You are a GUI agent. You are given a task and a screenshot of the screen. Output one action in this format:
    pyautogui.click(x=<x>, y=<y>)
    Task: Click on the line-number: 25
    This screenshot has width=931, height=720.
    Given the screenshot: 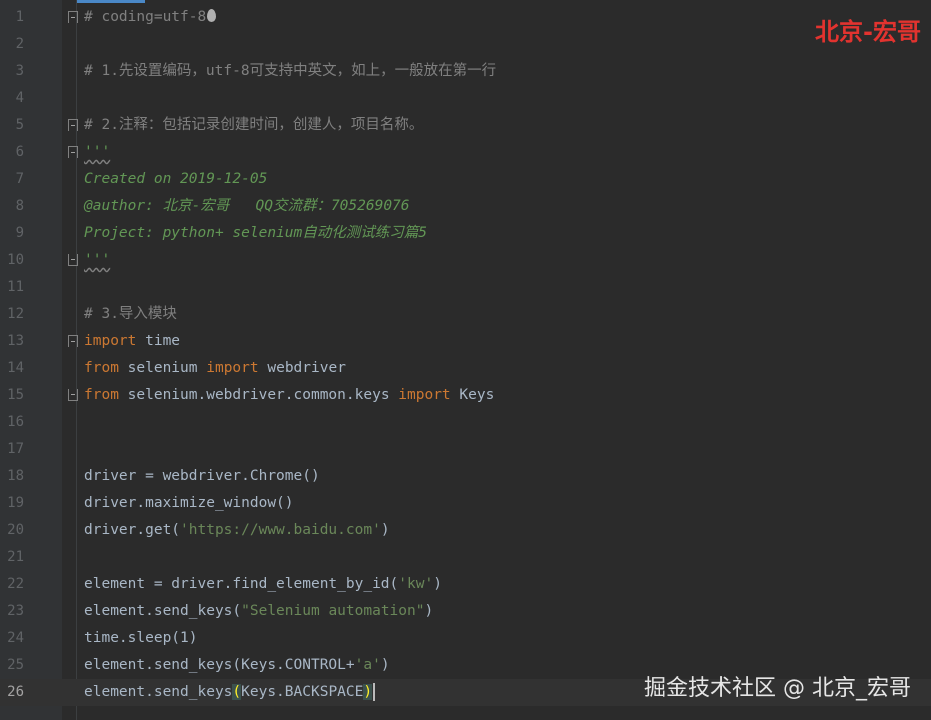 What is the action you would take?
    pyautogui.click(x=15, y=665)
    